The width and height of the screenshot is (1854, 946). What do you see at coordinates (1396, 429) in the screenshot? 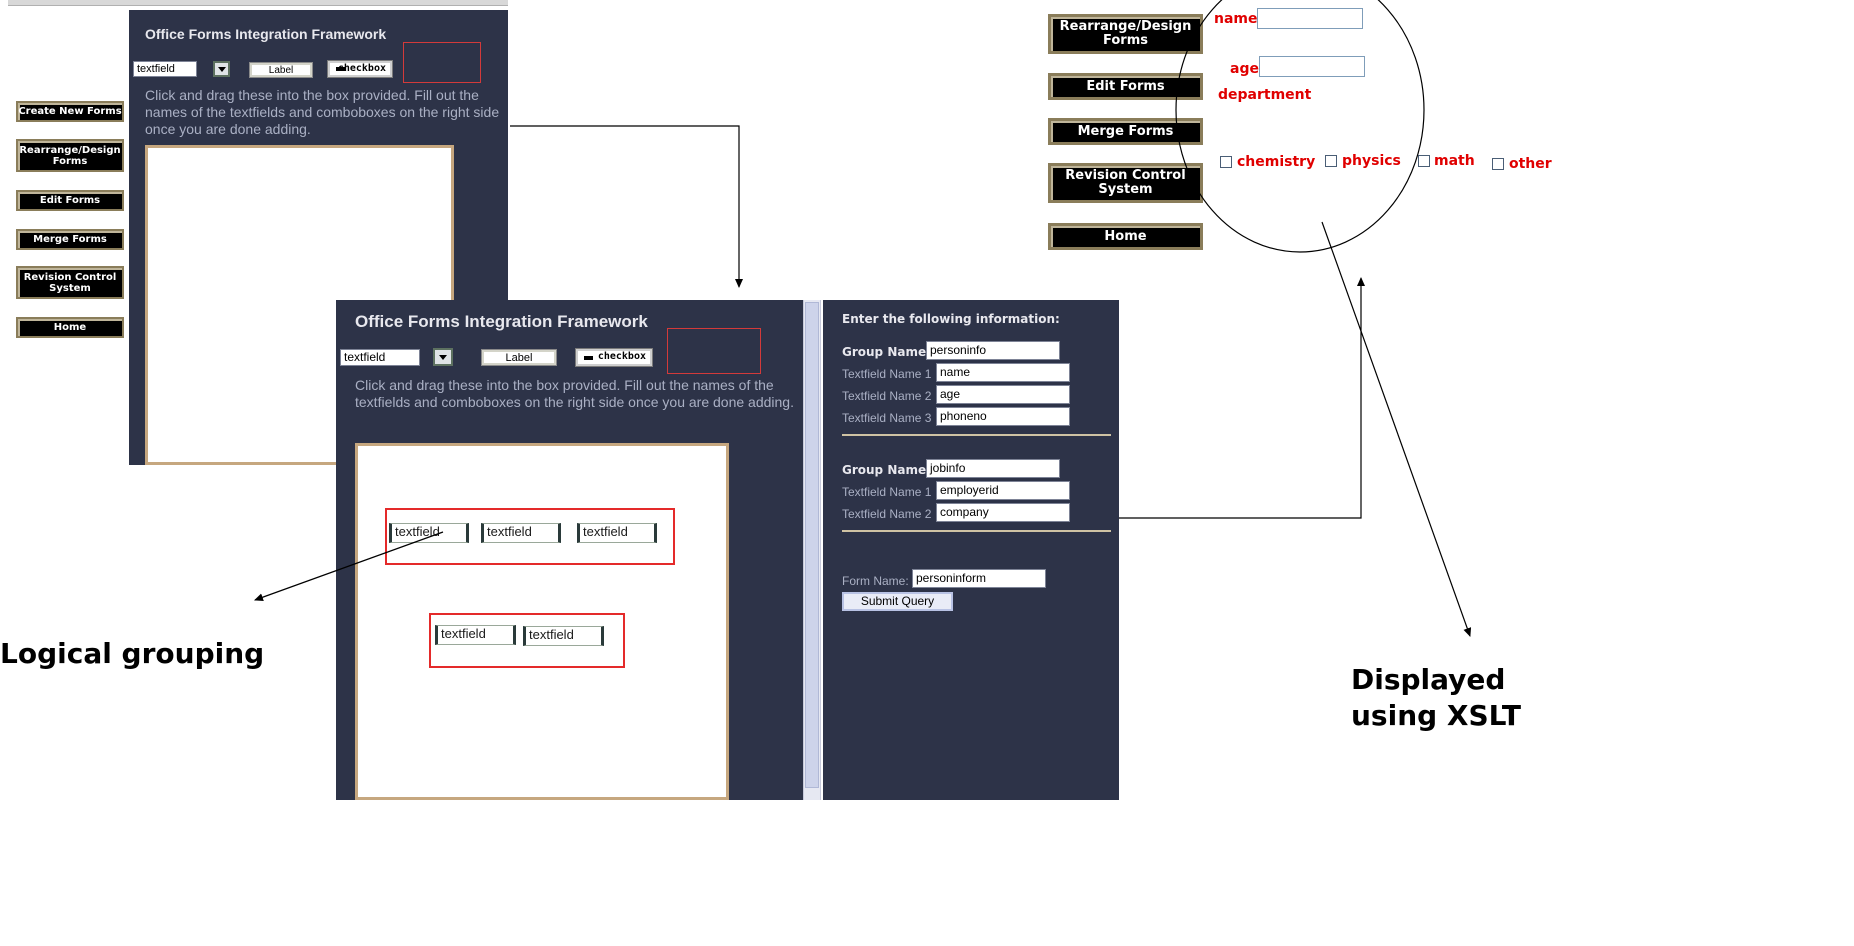
I see `arrow-xslt-caption` at bounding box center [1396, 429].